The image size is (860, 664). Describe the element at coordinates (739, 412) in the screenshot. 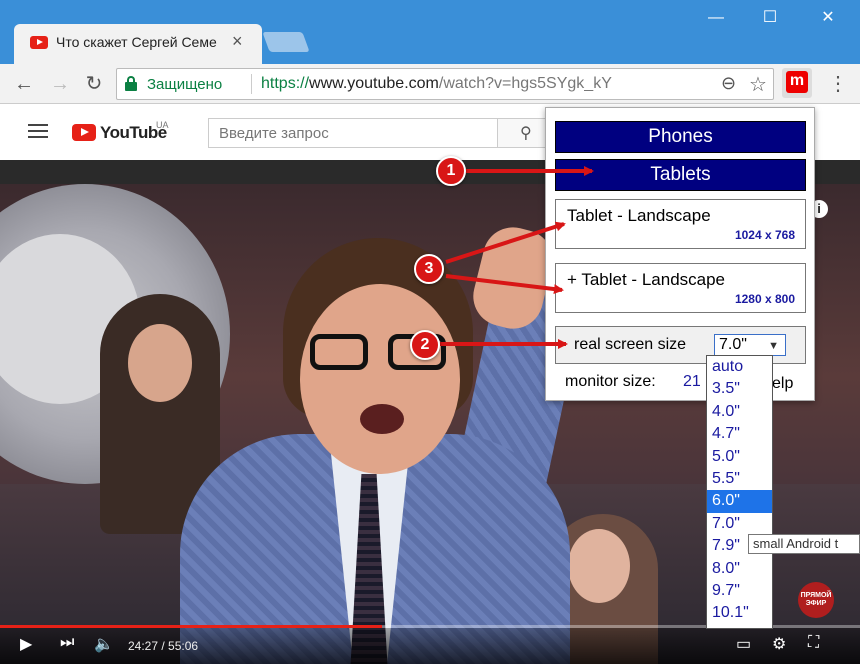

I see `screen-size-option: 4.0"` at that location.